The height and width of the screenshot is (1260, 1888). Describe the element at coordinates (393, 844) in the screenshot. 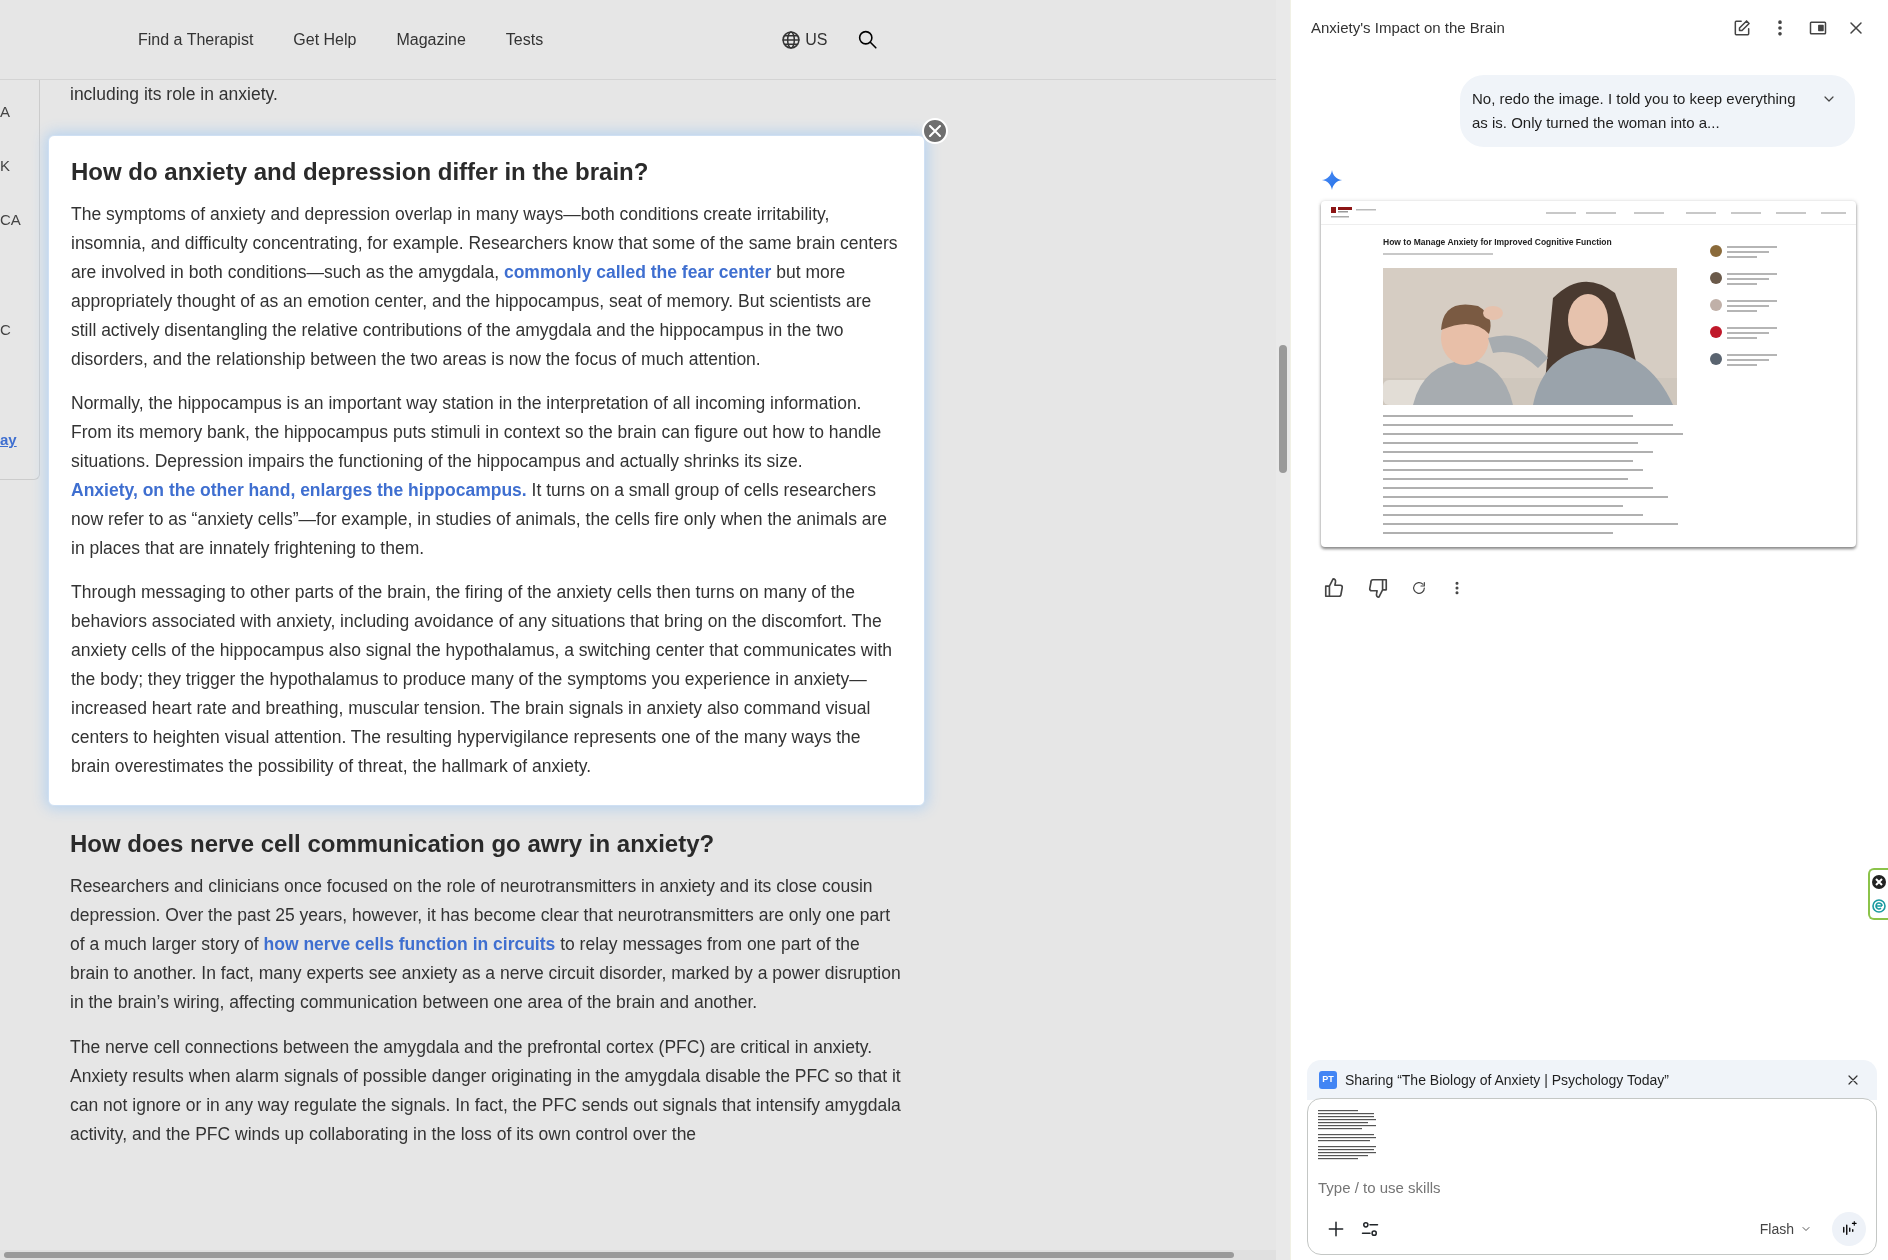

I see `section-heading: How does nerve cell communication go awry in anxiety?` at that location.